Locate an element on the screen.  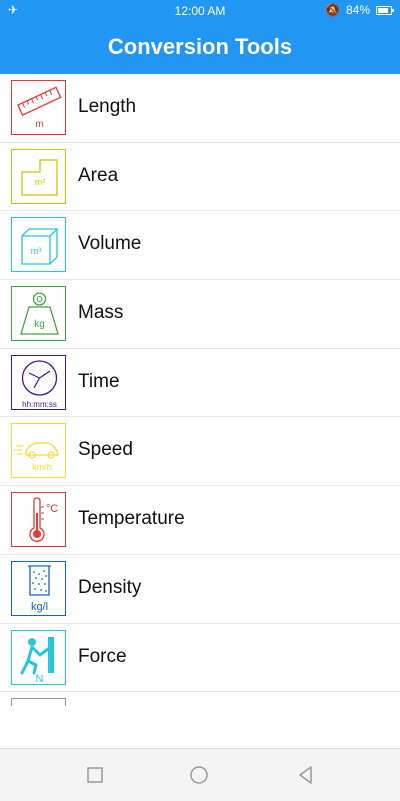
battery-icon is located at coordinates (385, 10).